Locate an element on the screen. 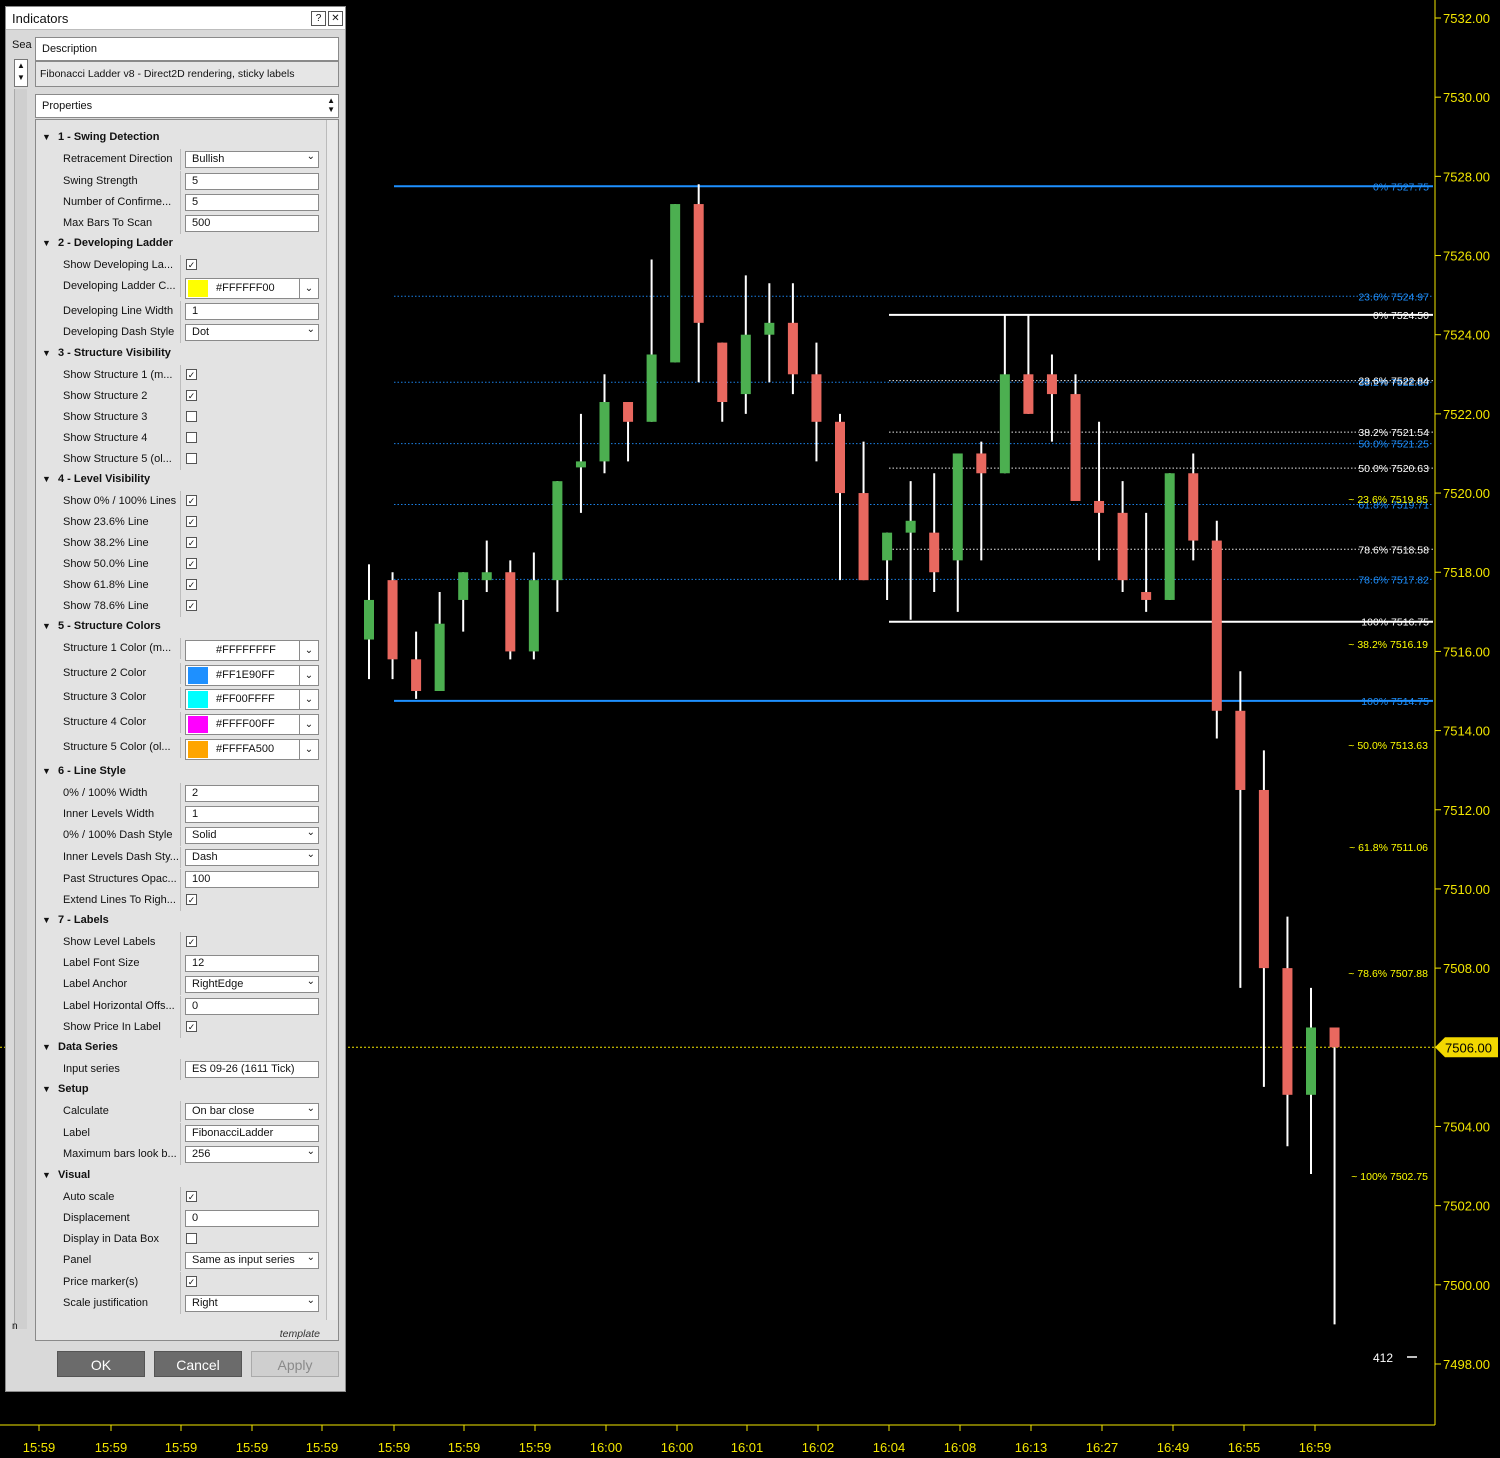 The height and width of the screenshot is (1458, 1500). property-dropdown: Solid ⌄ is located at coordinates (252, 835).